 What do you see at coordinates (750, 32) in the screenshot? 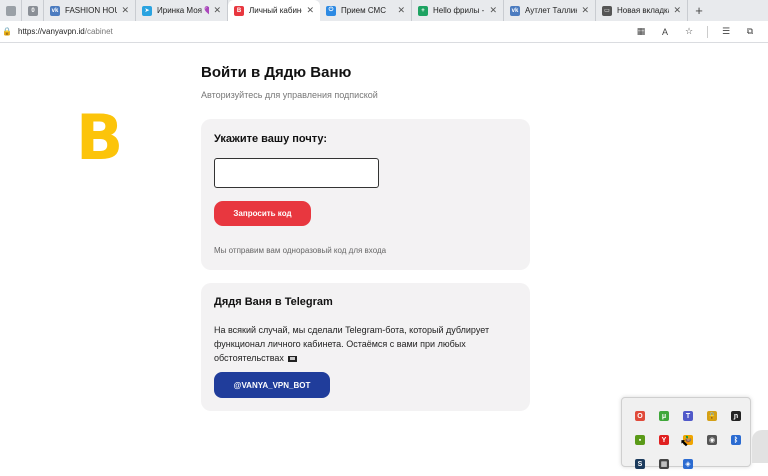
I see `extensions-icon: ⧉` at bounding box center [750, 32].